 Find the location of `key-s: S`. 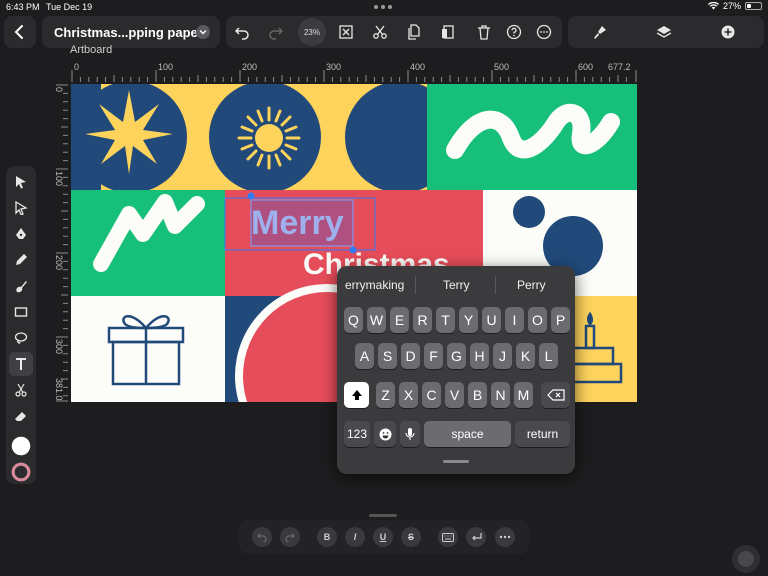

key-s: S is located at coordinates (387, 356).